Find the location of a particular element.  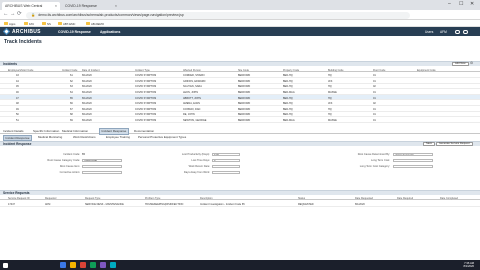

bookmark-item: NS is located at coordinates (46, 24).